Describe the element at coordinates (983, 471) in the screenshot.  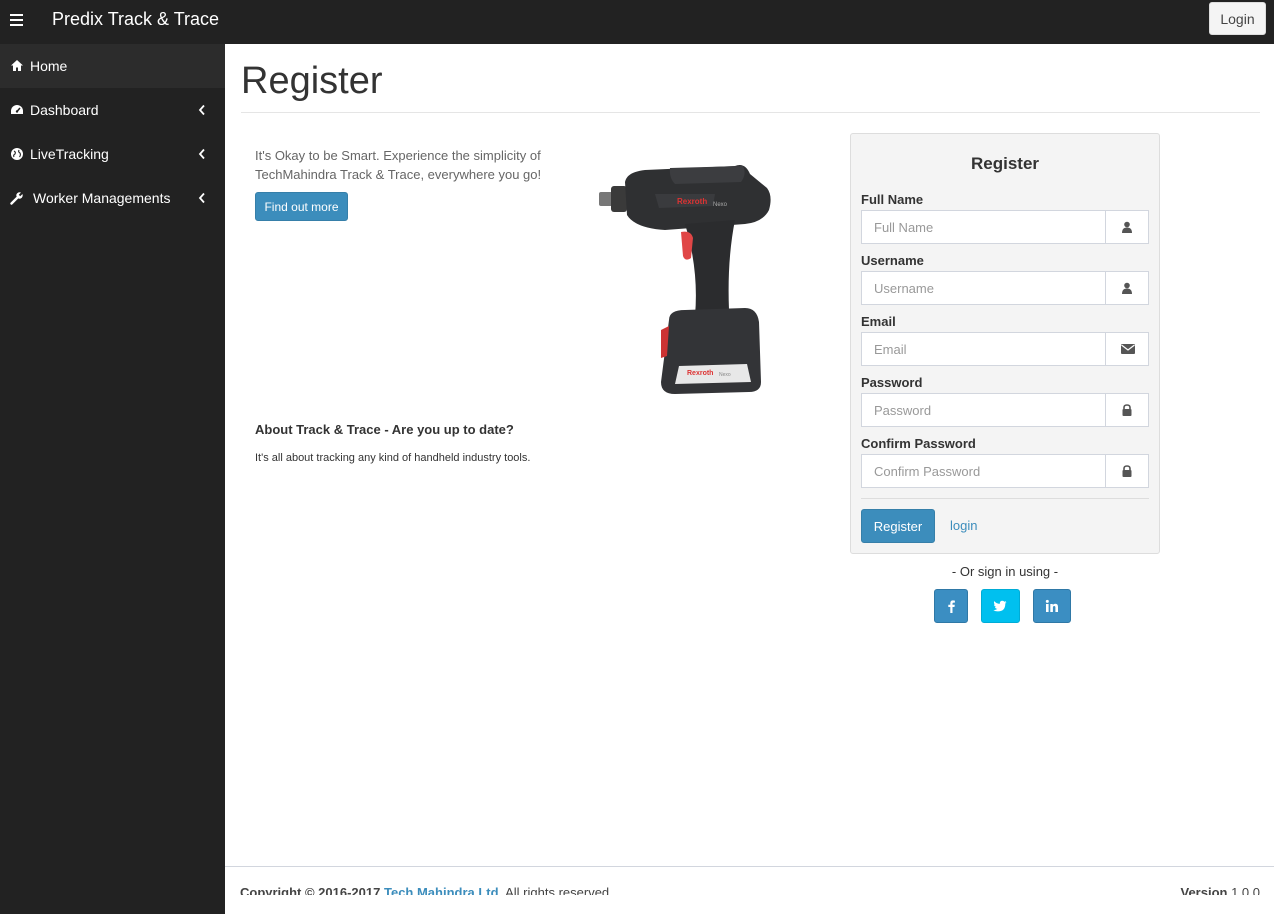
I see `confirm-password-input` at that location.